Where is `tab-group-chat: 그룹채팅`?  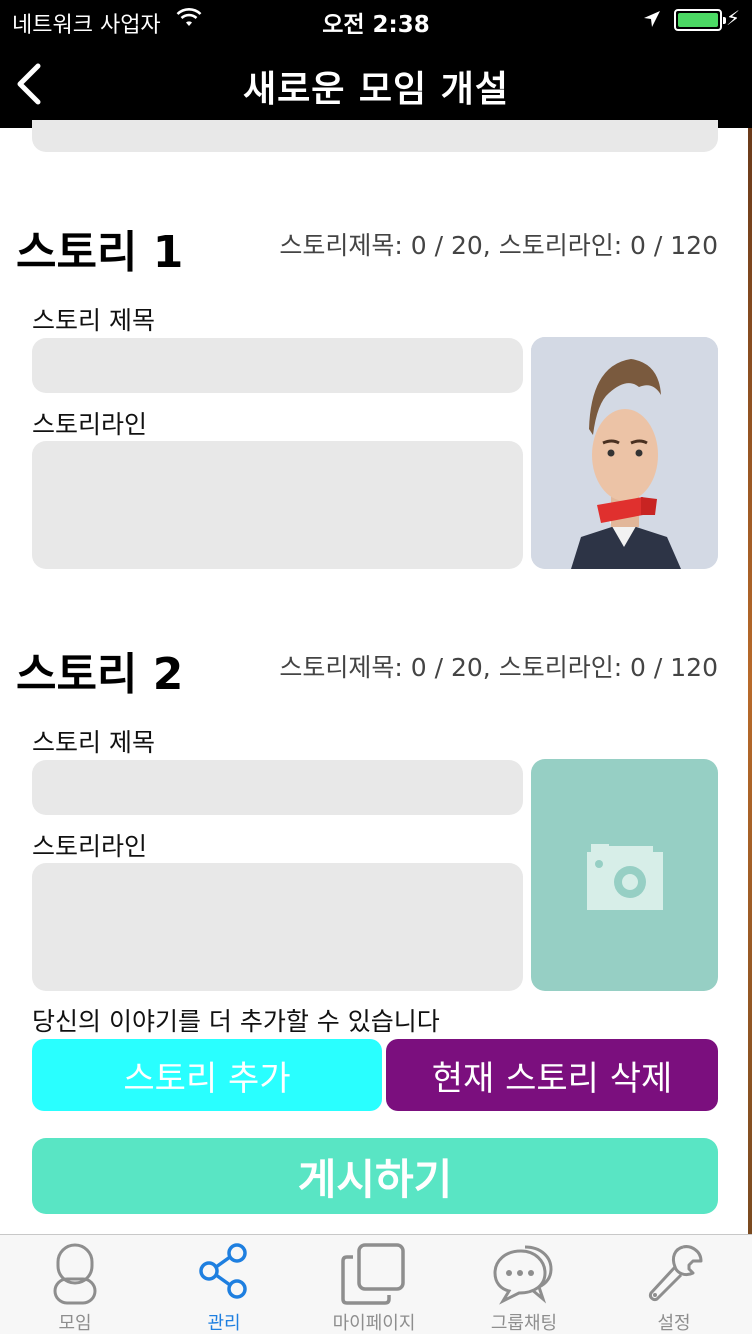
tab-group-chat: 그룹채팅 is located at coordinates (524, 1284).